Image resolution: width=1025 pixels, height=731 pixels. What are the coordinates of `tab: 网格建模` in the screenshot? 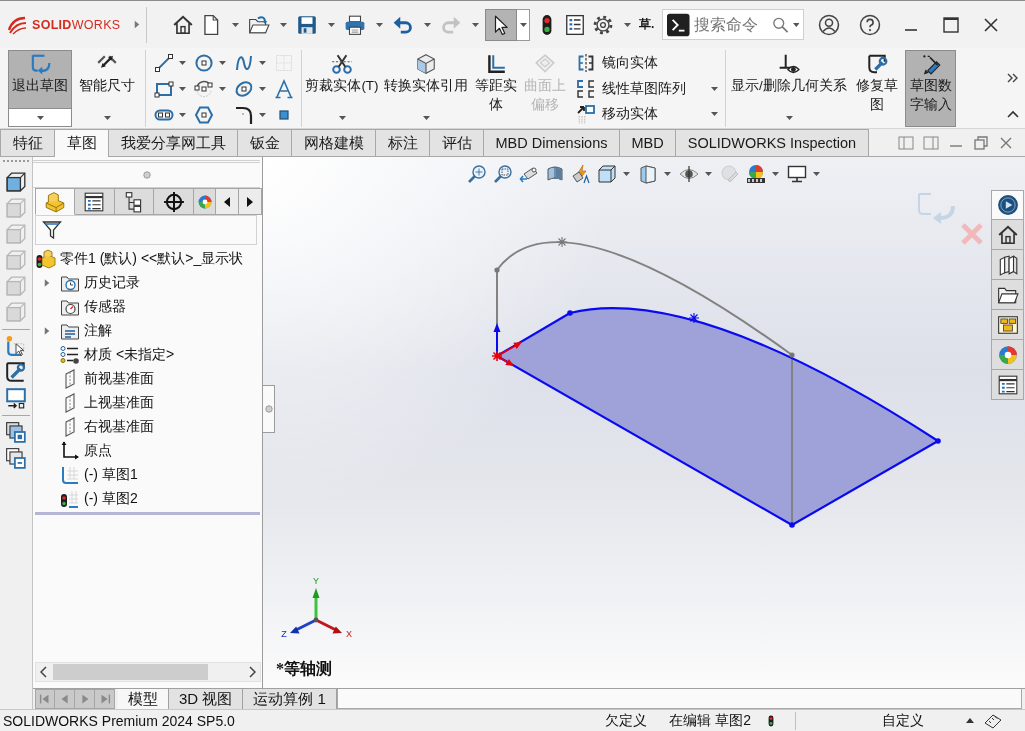 It's located at (334, 142).